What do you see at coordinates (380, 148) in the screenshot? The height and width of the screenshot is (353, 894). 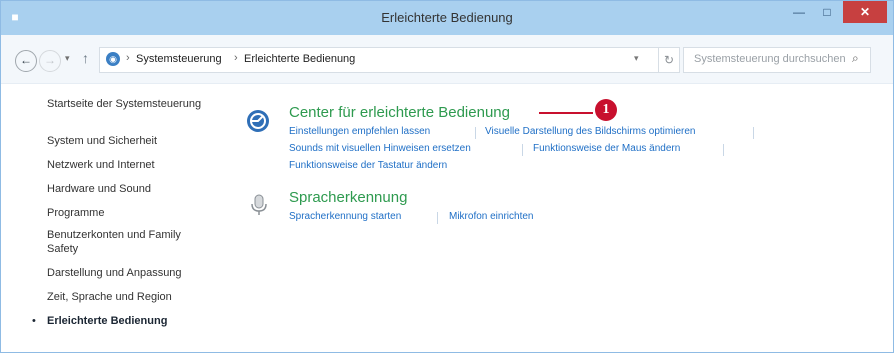 I see `link-replace-sounds-visual-cues: Sounds mit visuellen Hinweisen ersetzen` at bounding box center [380, 148].